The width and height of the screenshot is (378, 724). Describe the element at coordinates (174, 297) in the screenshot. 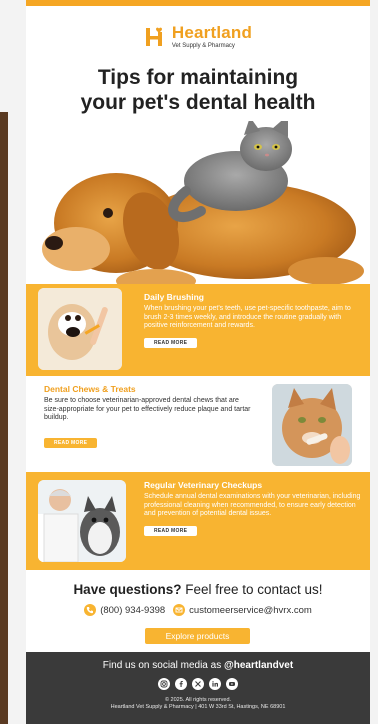

I see `section-title: Daily Brushing` at that location.